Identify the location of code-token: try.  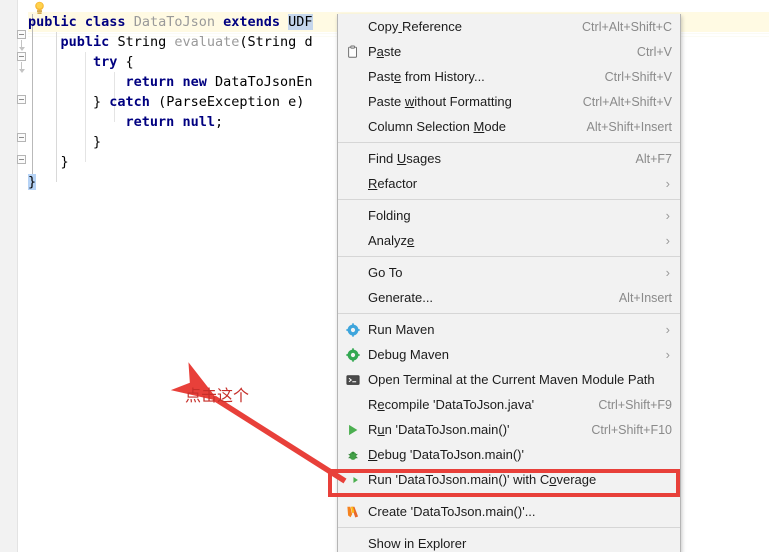
(105, 62).